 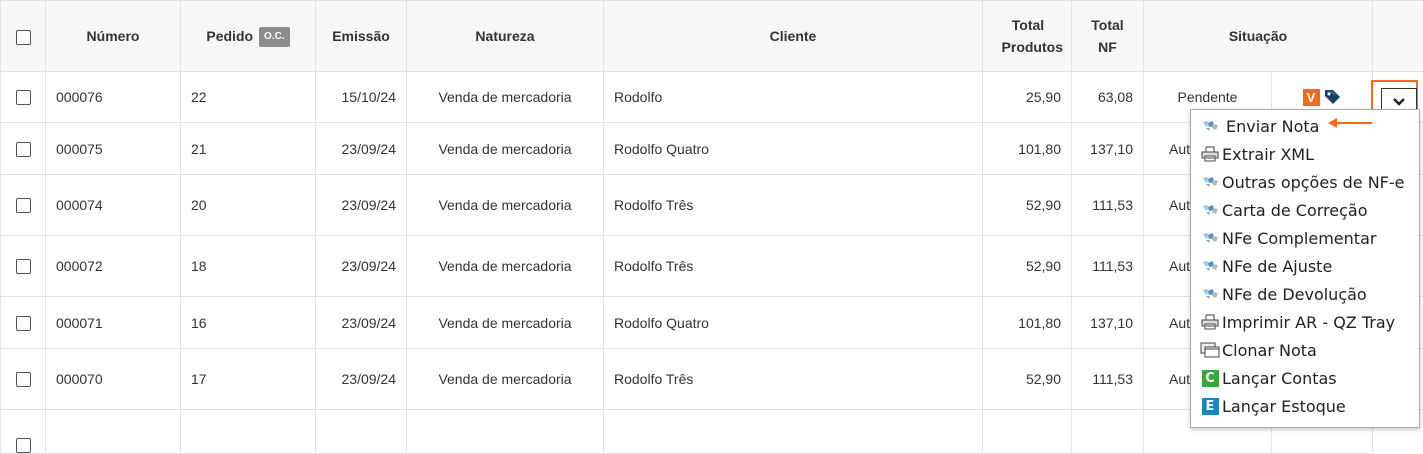 What do you see at coordinates (113, 266) in the screenshot?
I see `cell-numero: 000072` at bounding box center [113, 266].